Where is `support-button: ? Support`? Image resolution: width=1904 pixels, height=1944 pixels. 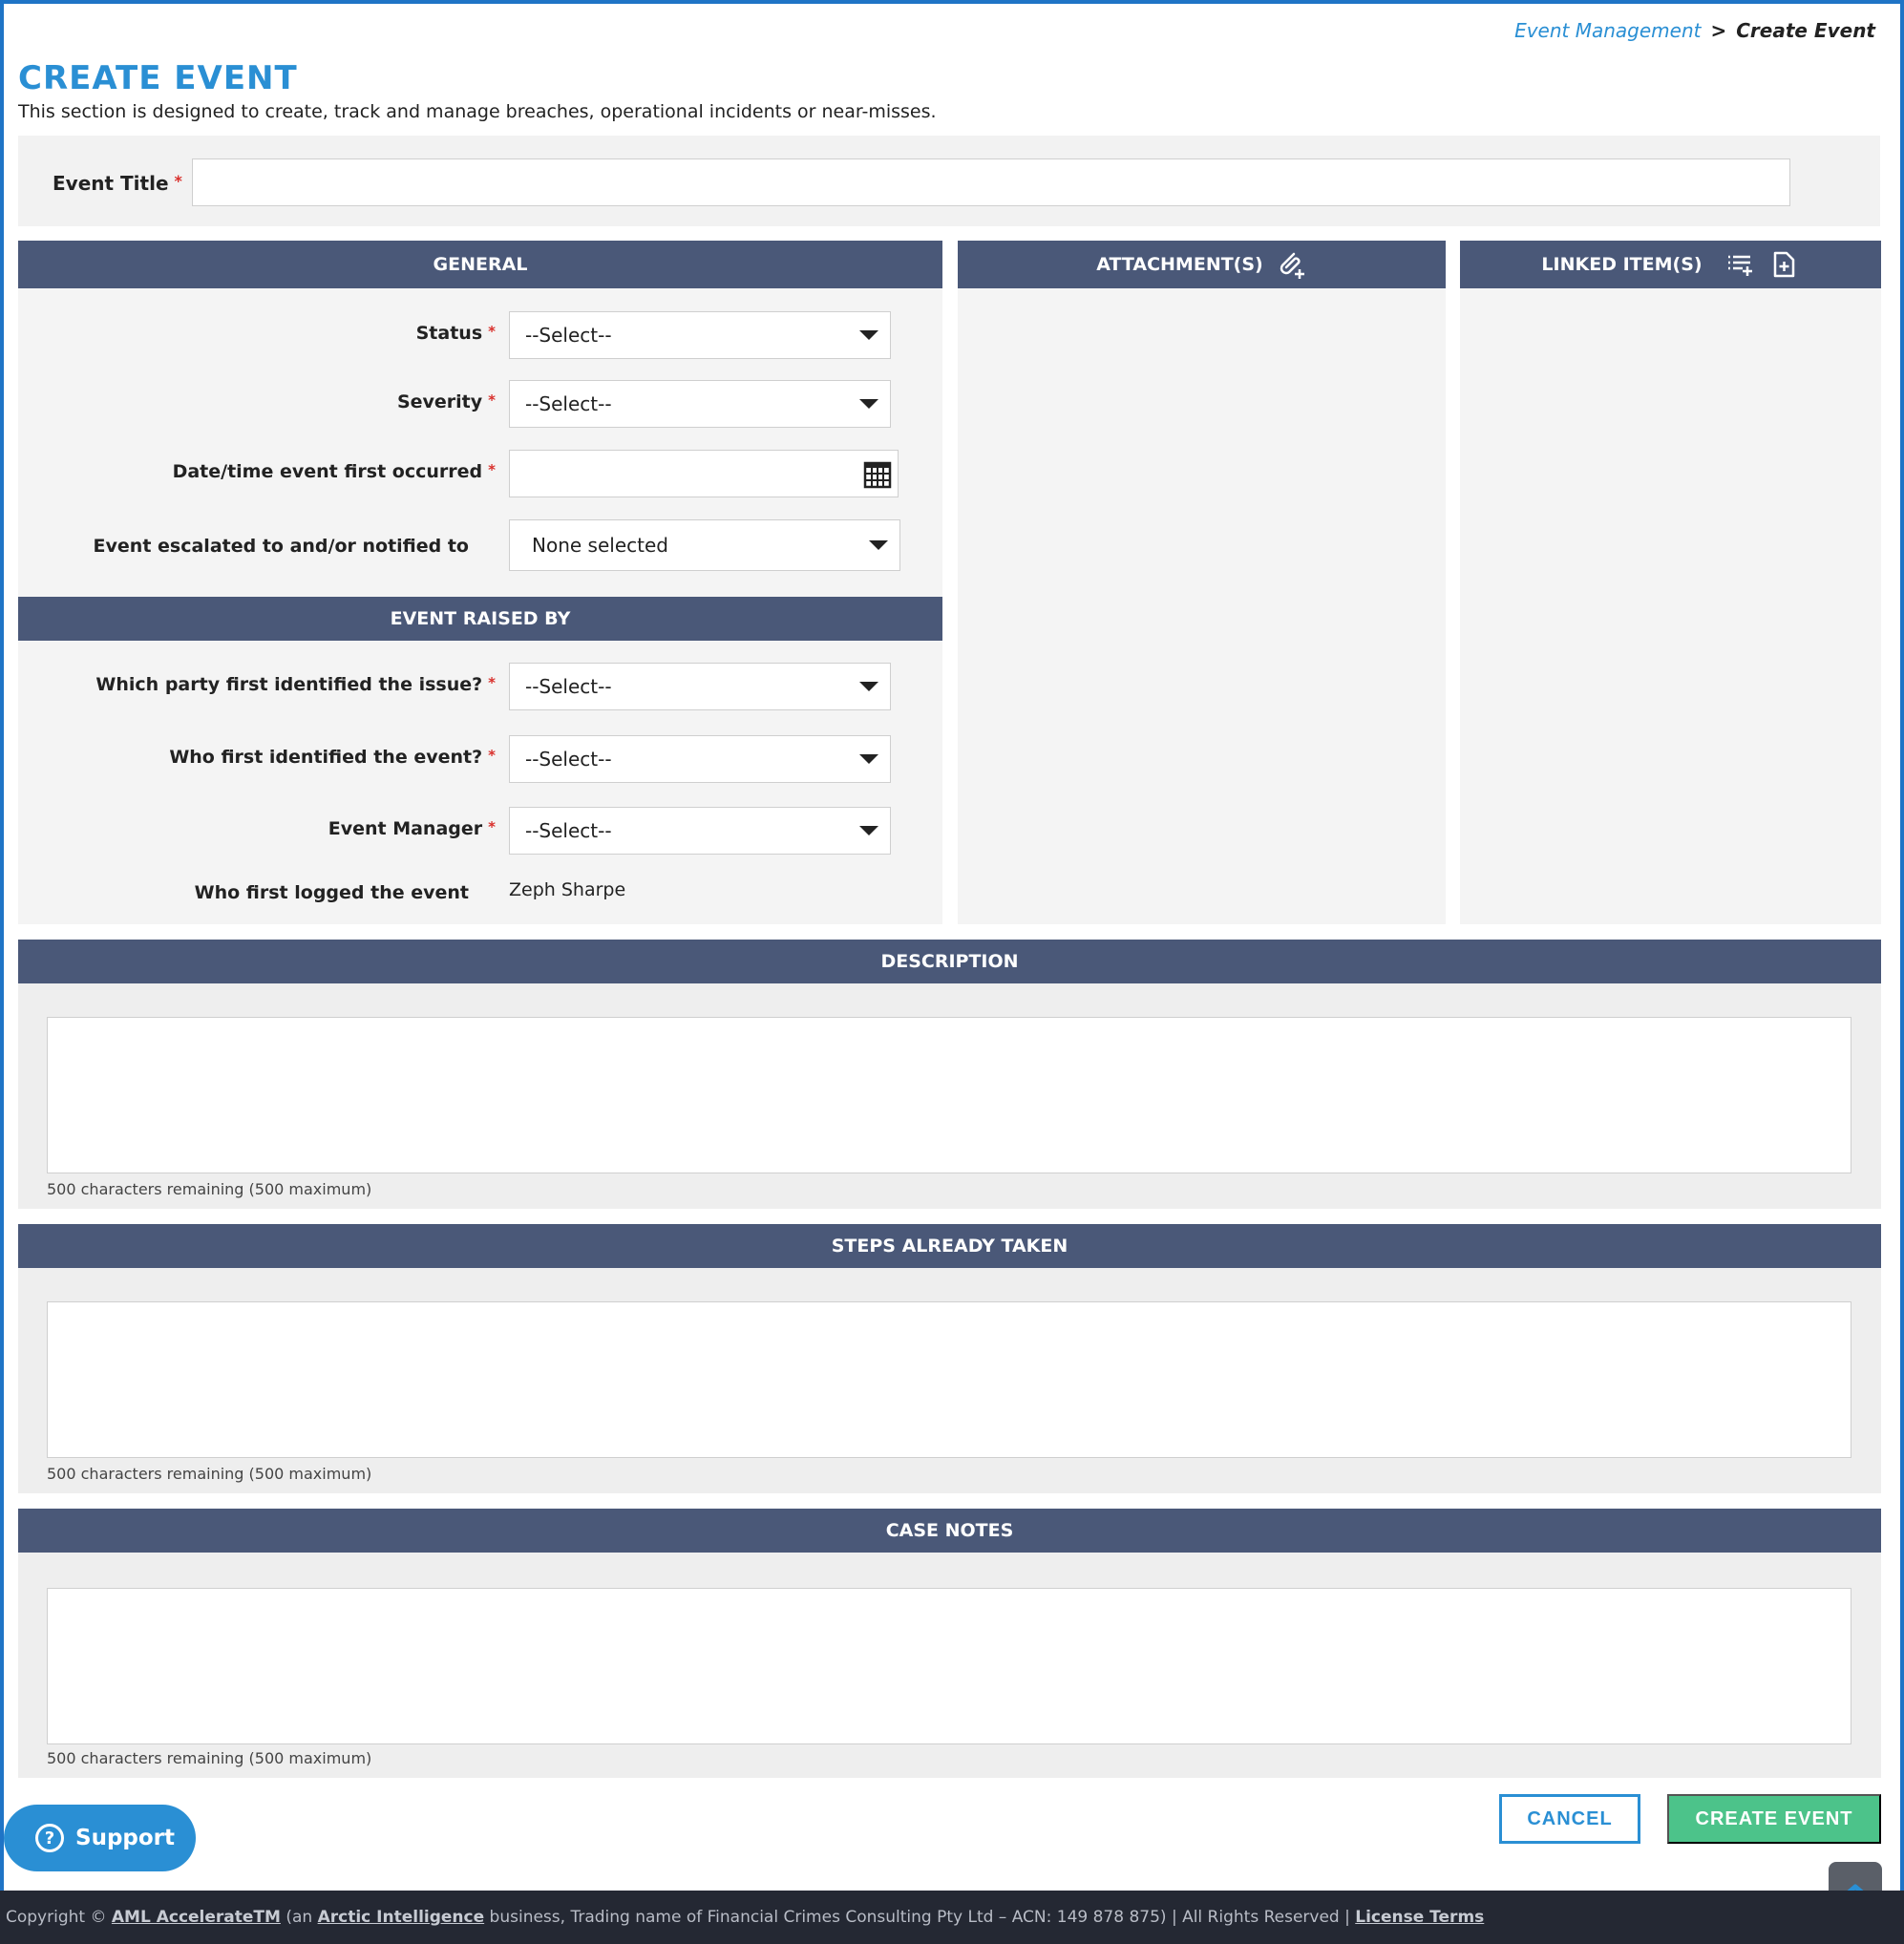
support-button: ? Support is located at coordinates (100, 1838).